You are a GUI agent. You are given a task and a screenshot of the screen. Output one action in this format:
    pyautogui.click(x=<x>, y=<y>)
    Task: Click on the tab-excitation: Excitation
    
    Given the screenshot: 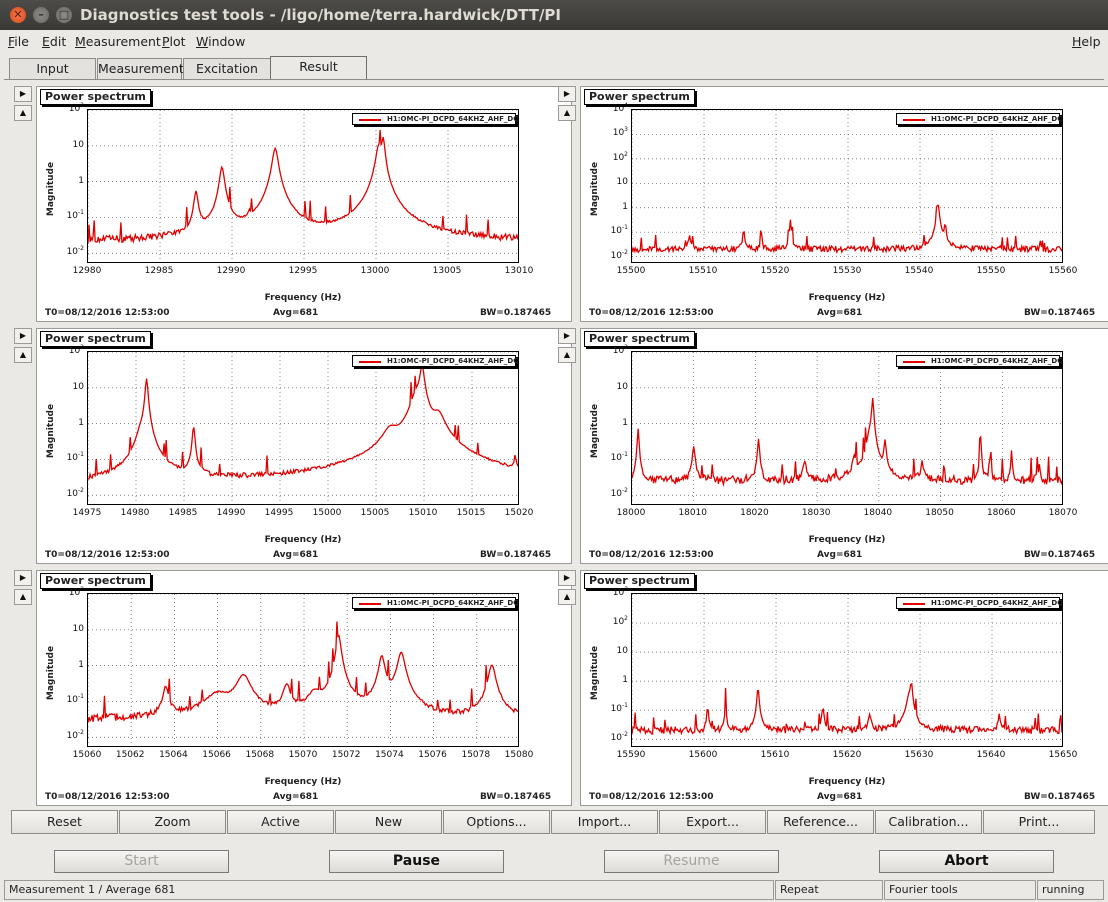 What is the action you would take?
    pyautogui.click(x=227, y=69)
    